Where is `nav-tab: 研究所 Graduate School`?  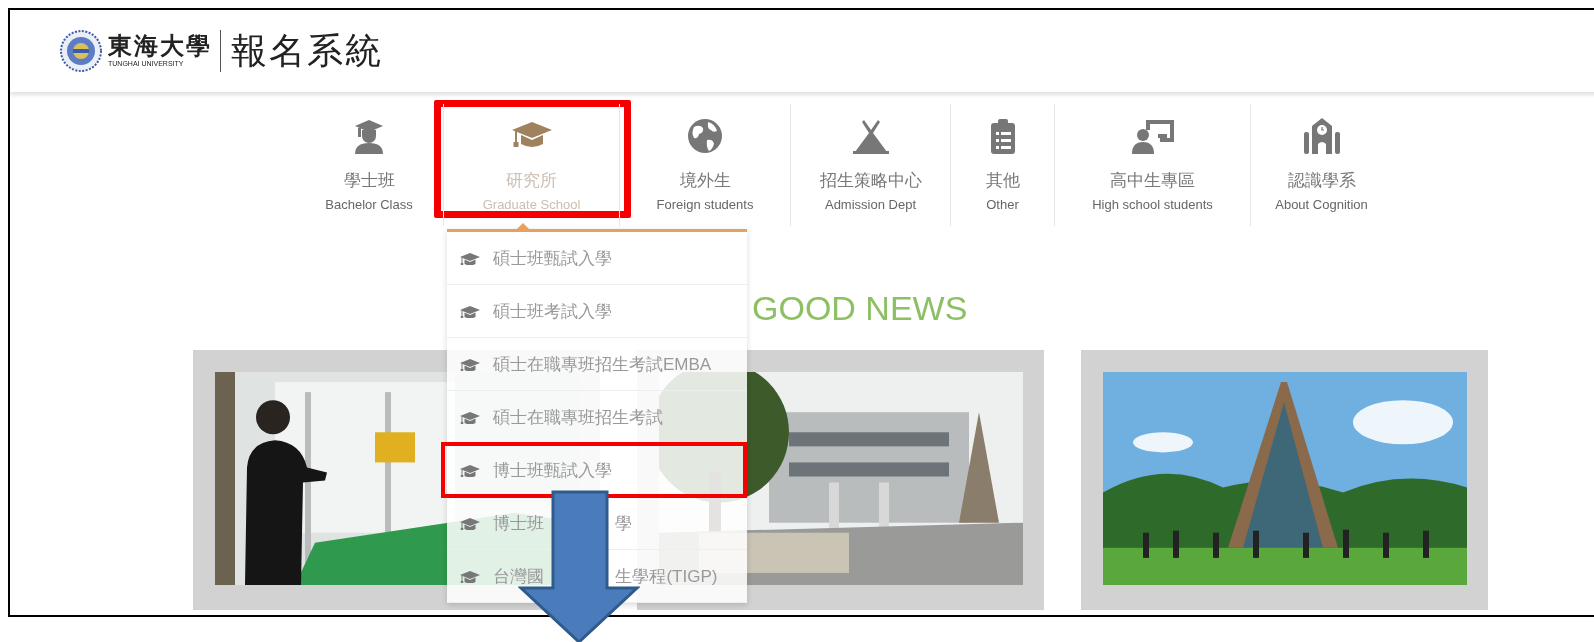
nav-tab: 研究所 Graduate School is located at coordinates (531, 165).